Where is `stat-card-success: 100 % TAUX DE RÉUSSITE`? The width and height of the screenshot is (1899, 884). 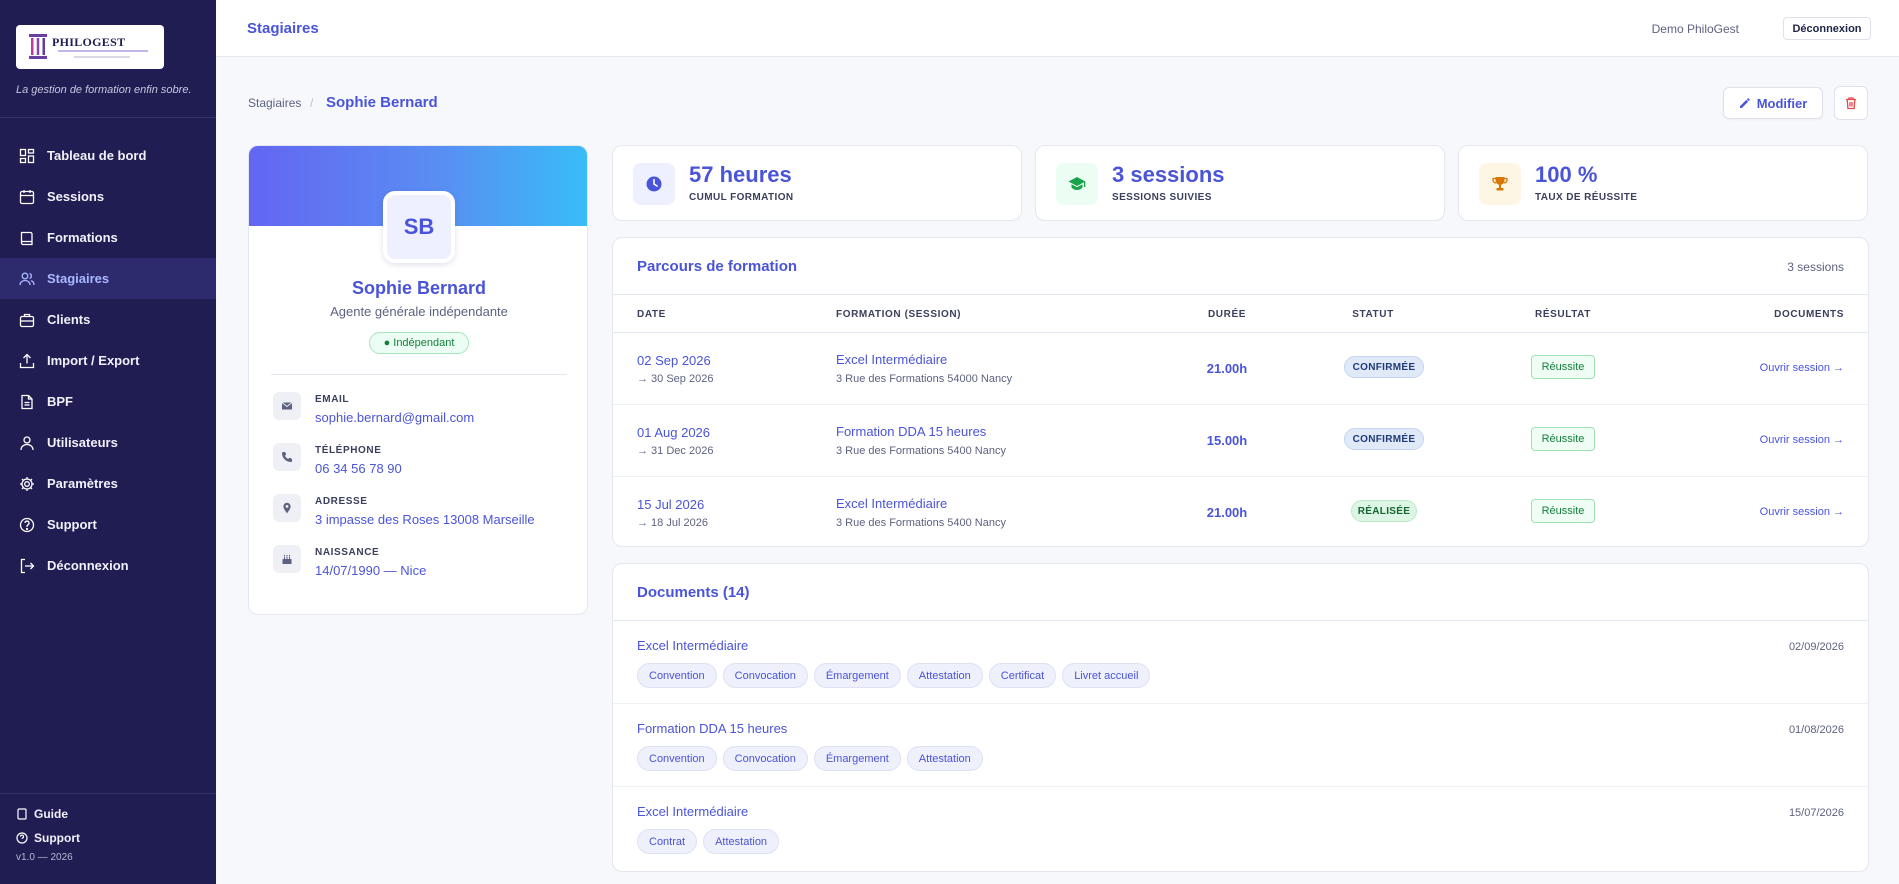 stat-card-success: 100 % TAUX DE RÉUSSITE is located at coordinates (1663, 183).